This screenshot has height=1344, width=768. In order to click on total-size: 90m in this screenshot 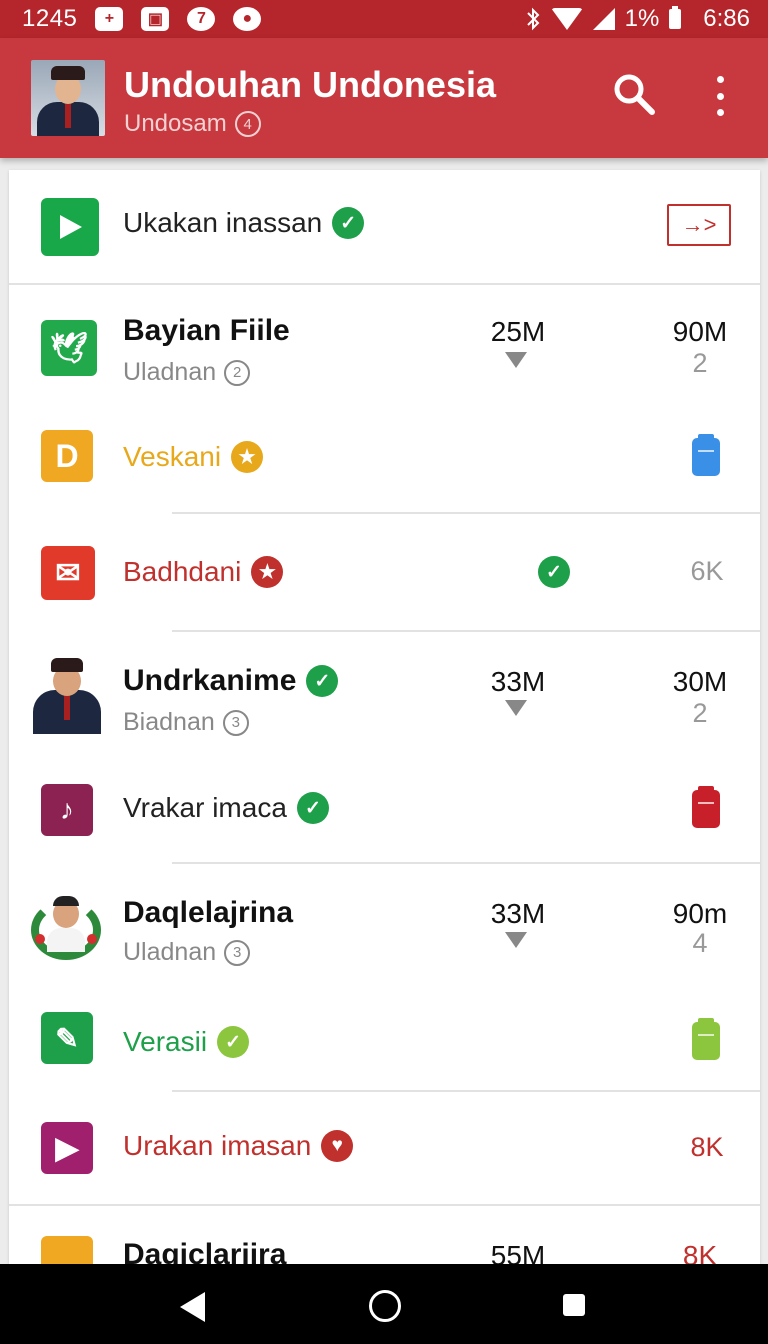, I will do `click(700, 913)`.